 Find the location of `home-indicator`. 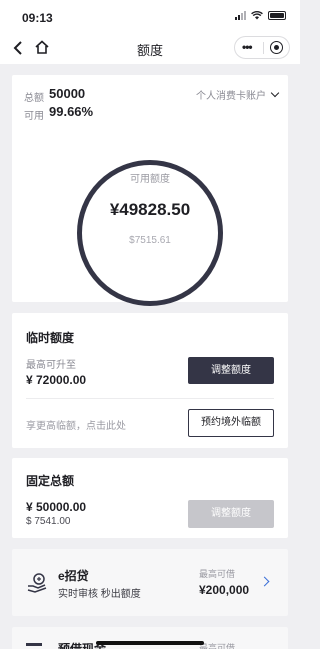

home-indicator is located at coordinates (150, 643).